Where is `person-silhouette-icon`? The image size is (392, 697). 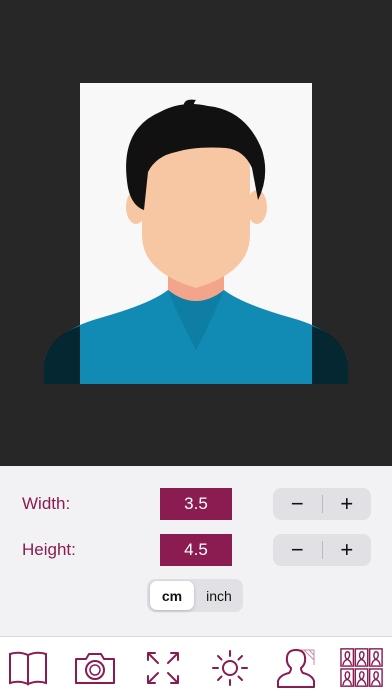 person-silhouette-icon is located at coordinates (296, 668).